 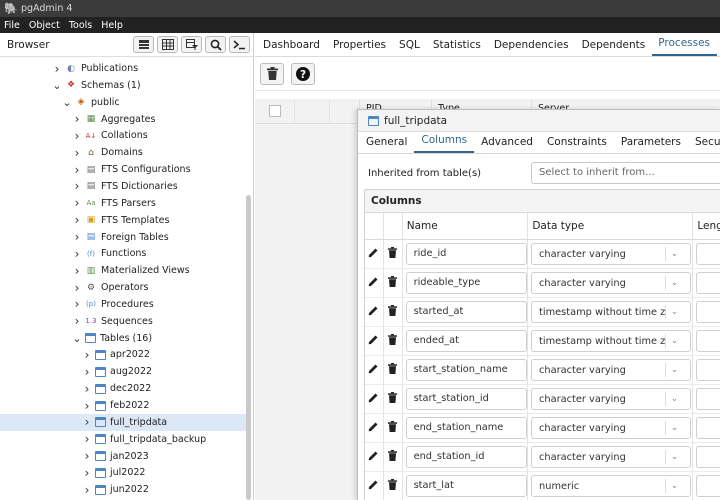 What do you see at coordinates (77, 338) in the screenshot?
I see `chevron-down-icon: ⌄` at bounding box center [77, 338].